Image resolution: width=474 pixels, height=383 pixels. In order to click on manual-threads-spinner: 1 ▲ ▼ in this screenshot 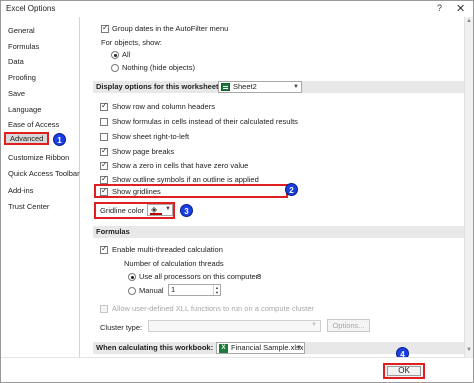, I will do `click(194, 290)`.